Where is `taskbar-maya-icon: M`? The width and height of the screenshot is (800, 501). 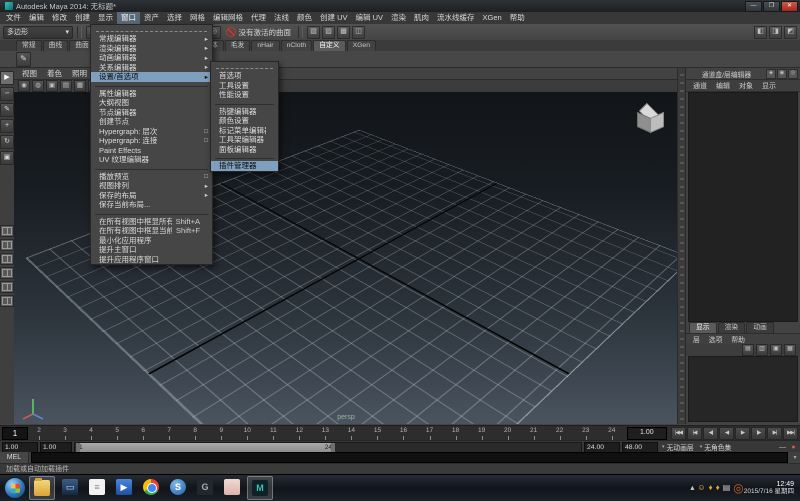 taskbar-maya-icon: M is located at coordinates (260, 488).